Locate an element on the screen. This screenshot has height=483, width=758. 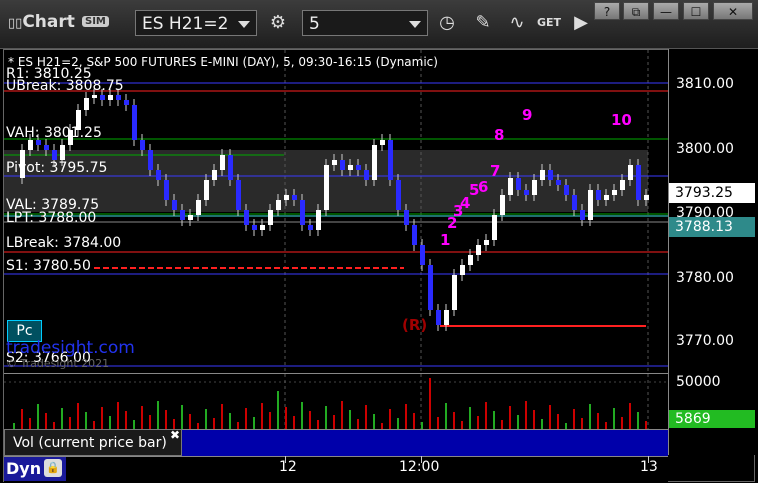
price-tick: 3780.00 is located at coordinates (705, 278).